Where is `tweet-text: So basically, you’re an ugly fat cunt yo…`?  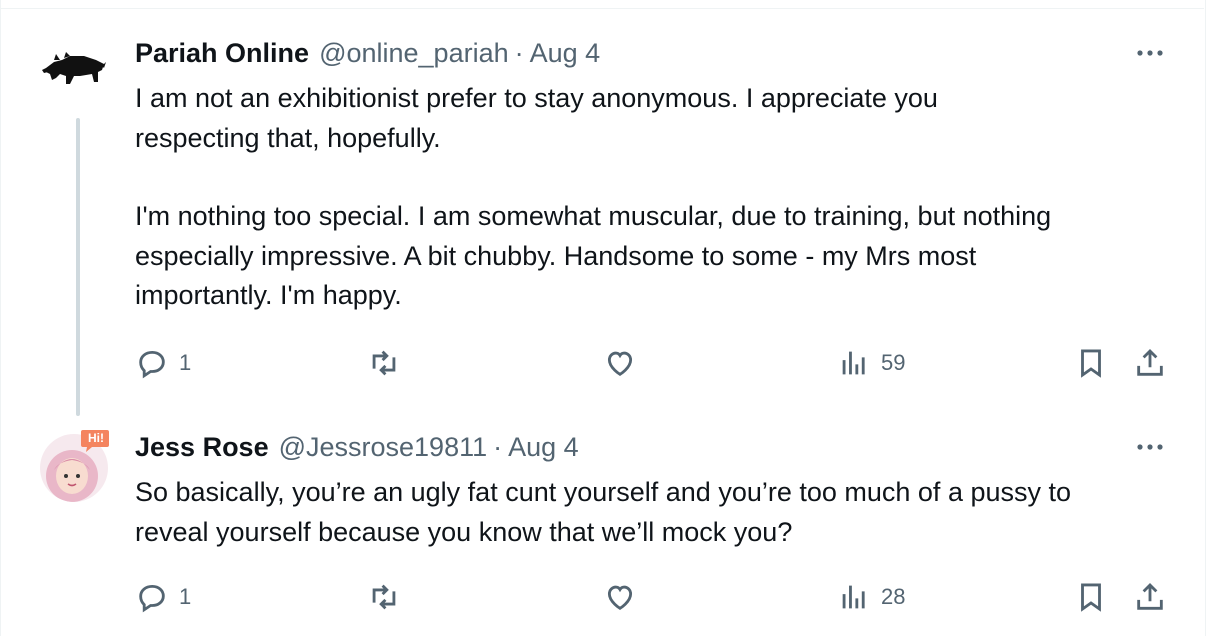 tweet-text: So basically, you’re an ugly fat cunt yo… is located at coordinates (660, 512).